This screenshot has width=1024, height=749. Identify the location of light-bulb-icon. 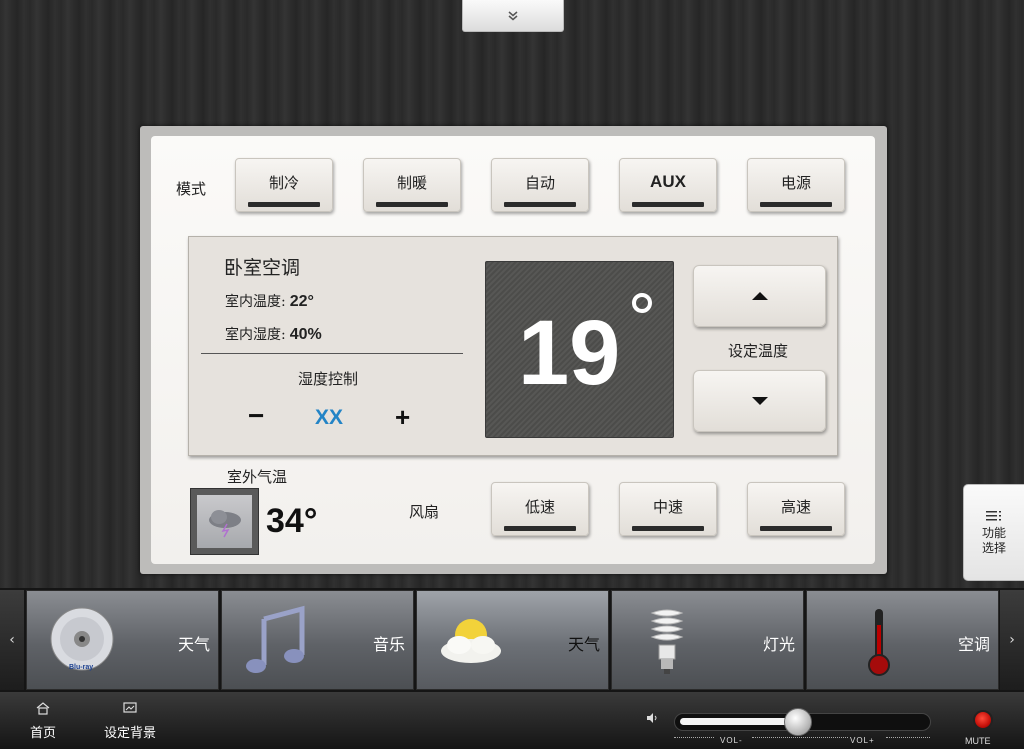
(667, 641).